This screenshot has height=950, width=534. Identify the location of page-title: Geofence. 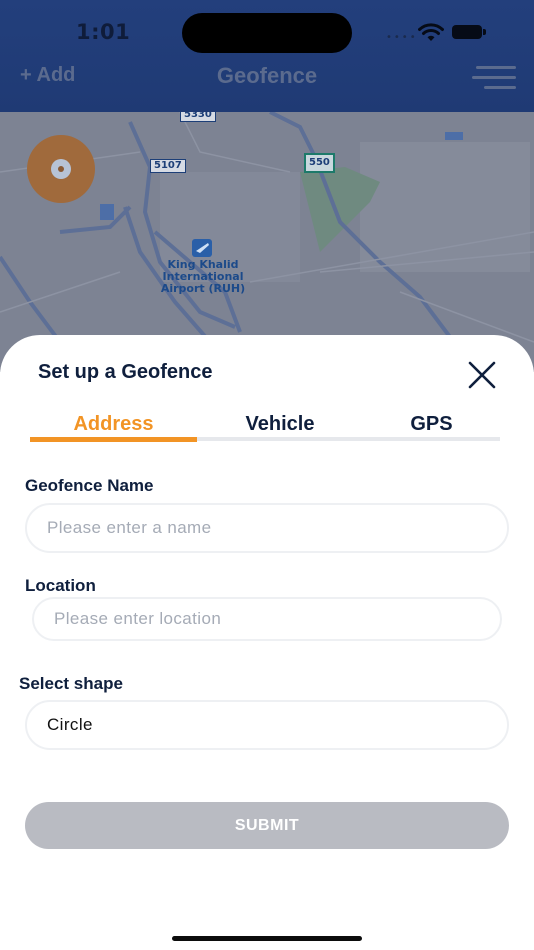
(267, 75).